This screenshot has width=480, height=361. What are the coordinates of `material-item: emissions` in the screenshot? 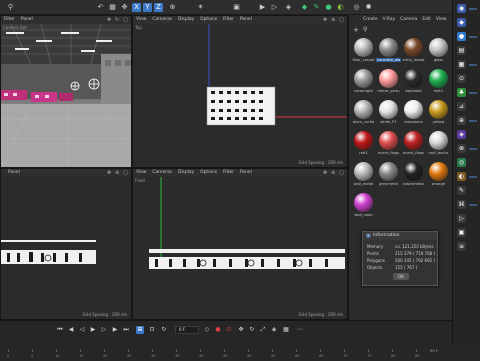 It's located at (413, 114).